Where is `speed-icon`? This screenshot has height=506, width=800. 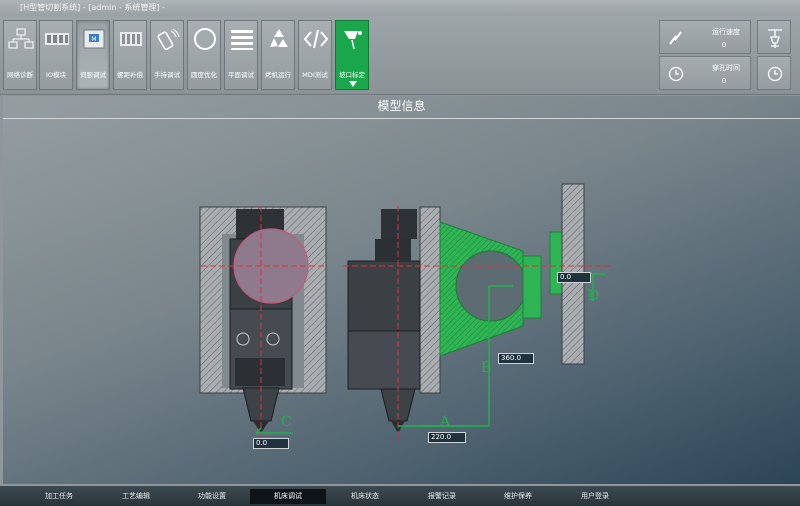
speed-icon is located at coordinates (675, 38).